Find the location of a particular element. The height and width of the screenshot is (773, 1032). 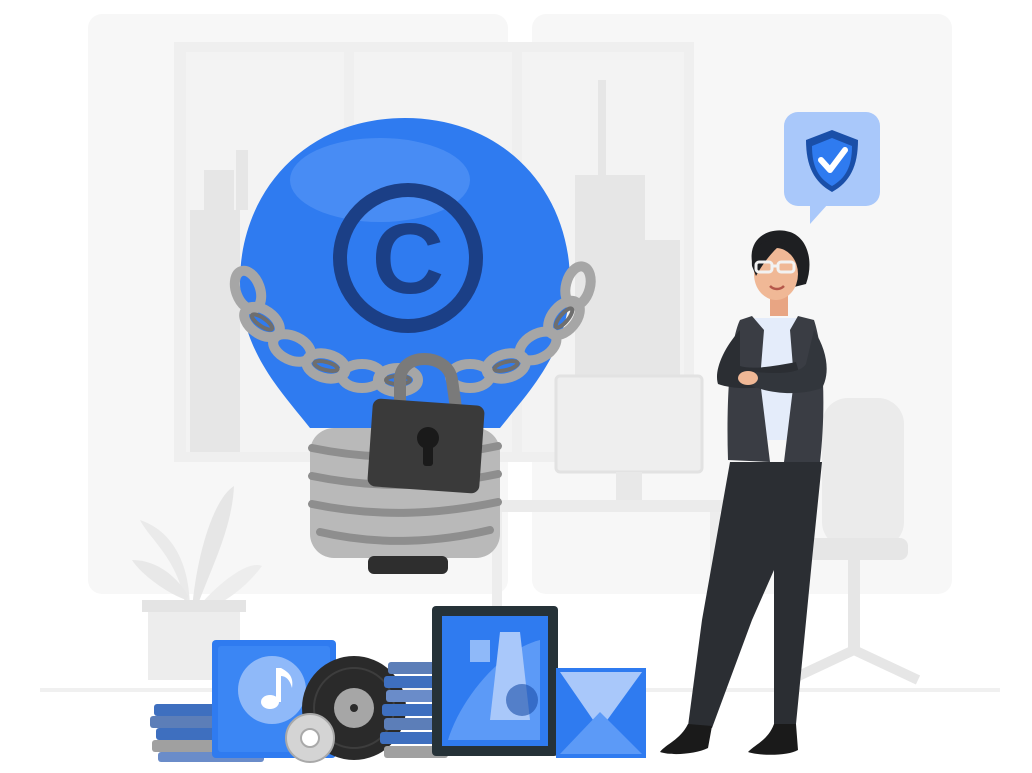

desk-top is located at coordinates (610, 506).